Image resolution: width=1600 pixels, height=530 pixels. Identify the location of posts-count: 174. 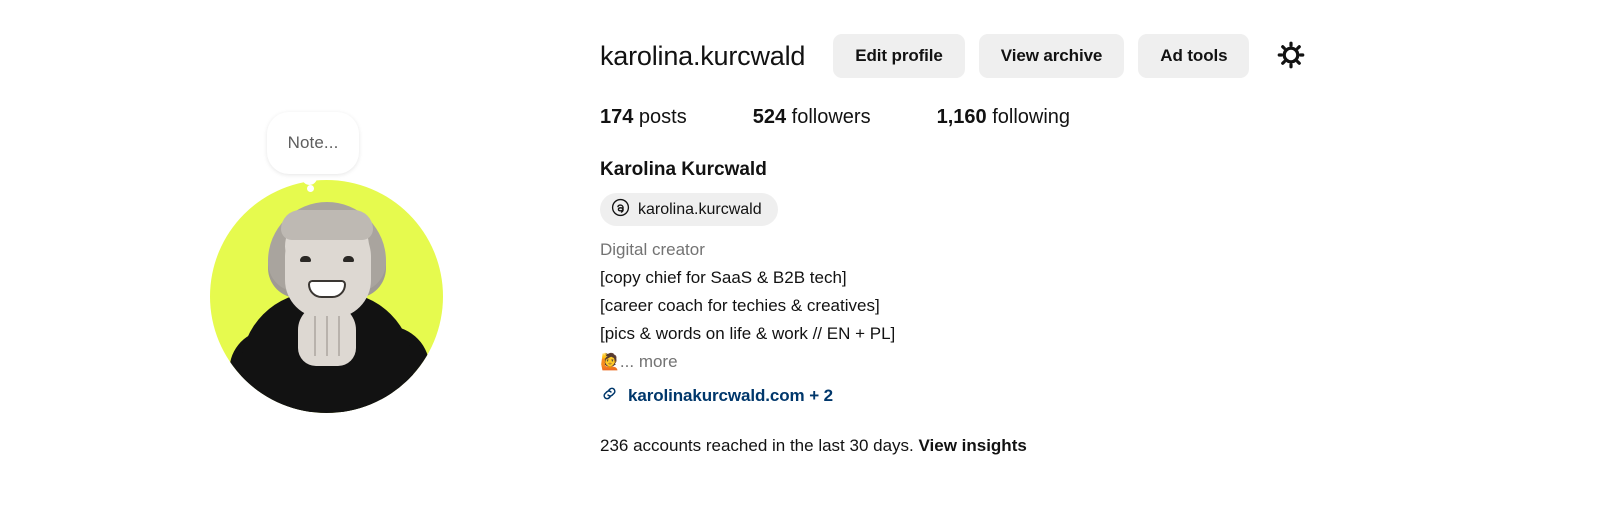
(617, 117).